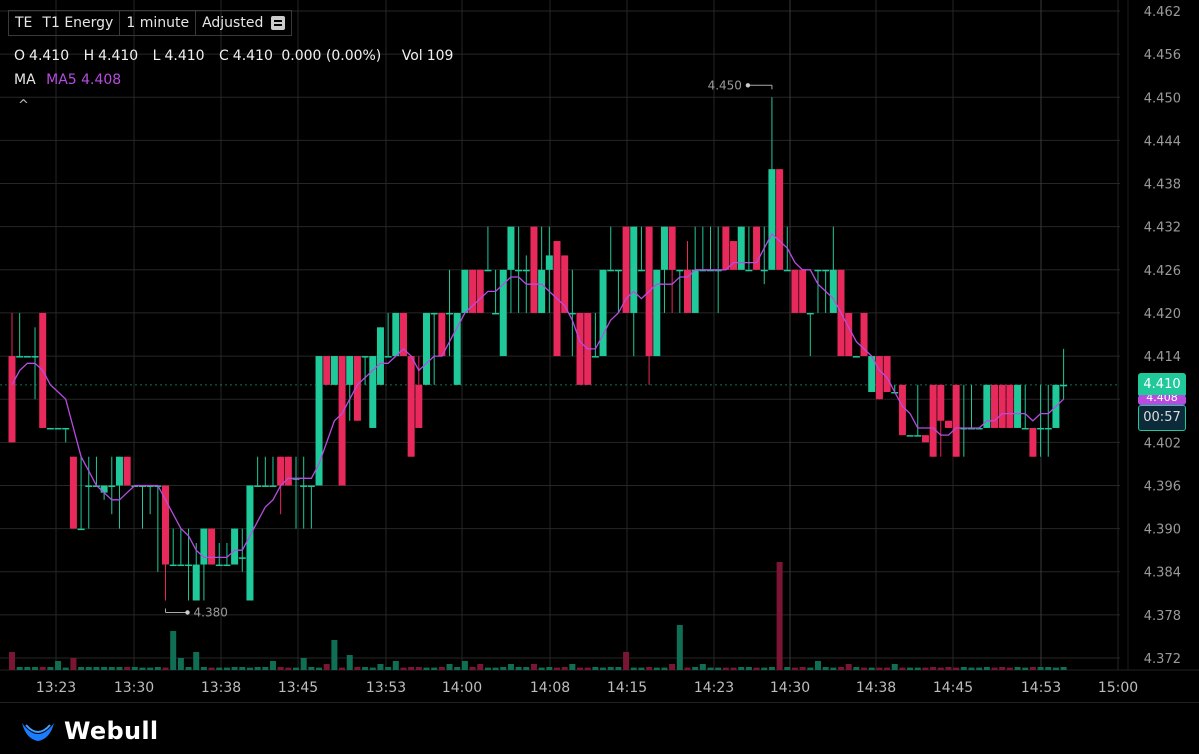 This screenshot has width=1199, height=754. What do you see at coordinates (953, 688) in the screenshot?
I see `x-tick-label: 14:45` at bounding box center [953, 688].